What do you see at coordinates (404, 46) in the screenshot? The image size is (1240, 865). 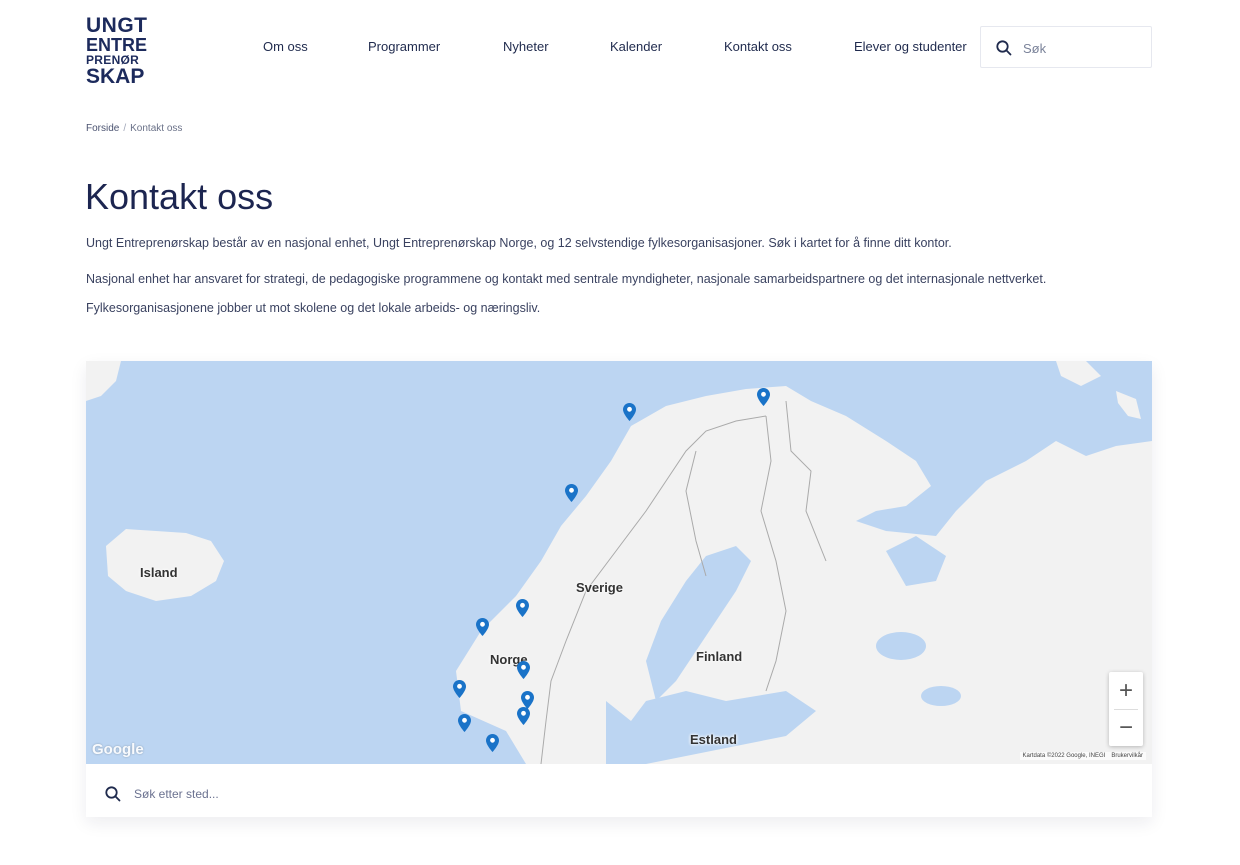 I see `nav-item-programmer: Programmer` at bounding box center [404, 46].